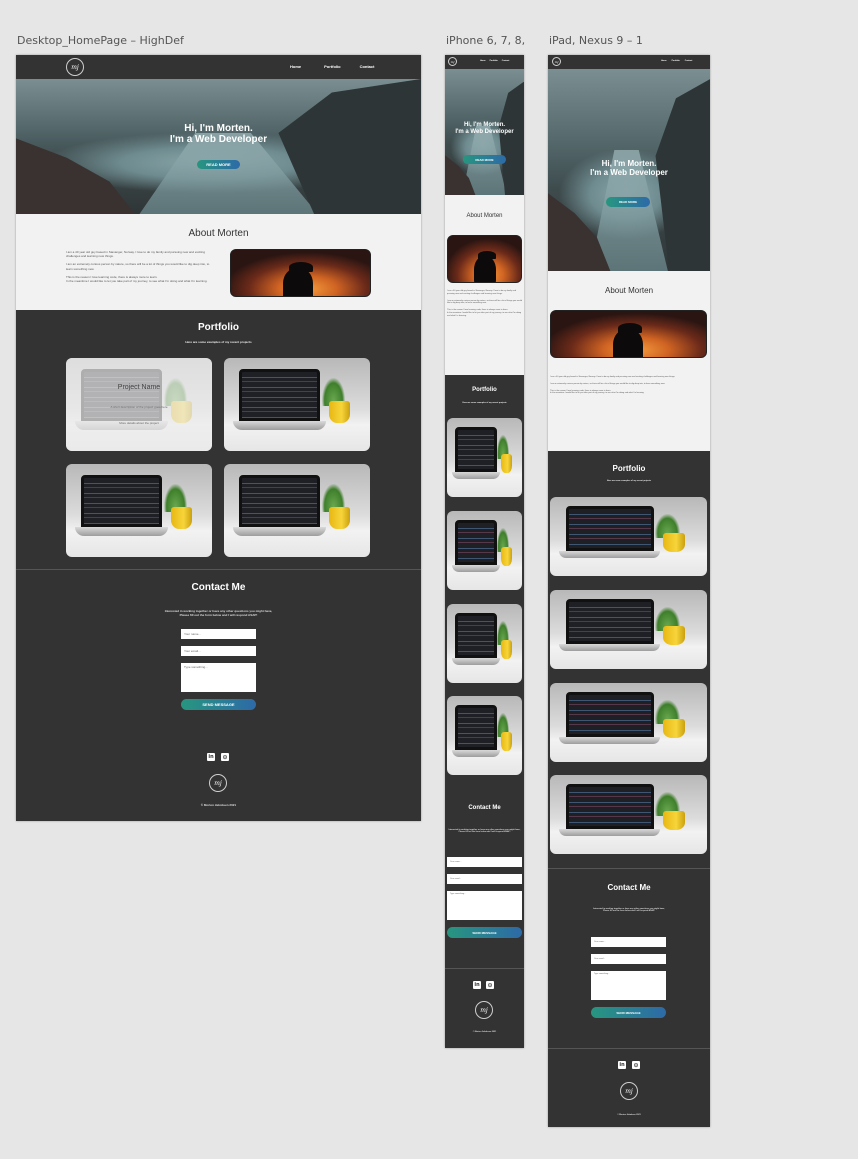 This screenshot has height=1159, width=858. Describe the element at coordinates (139, 423) in the screenshot. I see `project-details: More details about the project` at that location.